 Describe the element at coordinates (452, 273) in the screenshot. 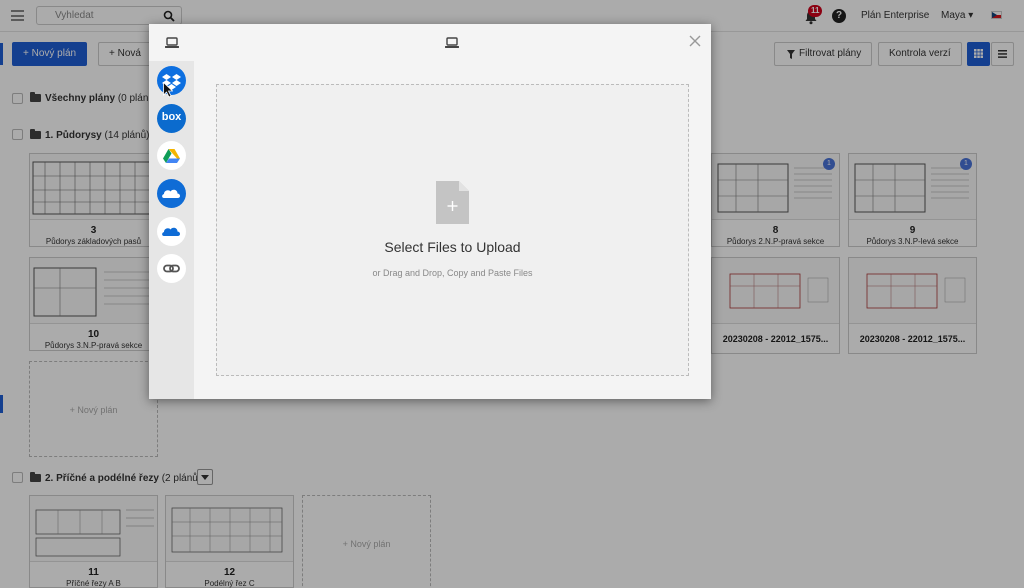

I see `upload-subtitle: or Drag and Drop, Copy and Paste Files` at that location.